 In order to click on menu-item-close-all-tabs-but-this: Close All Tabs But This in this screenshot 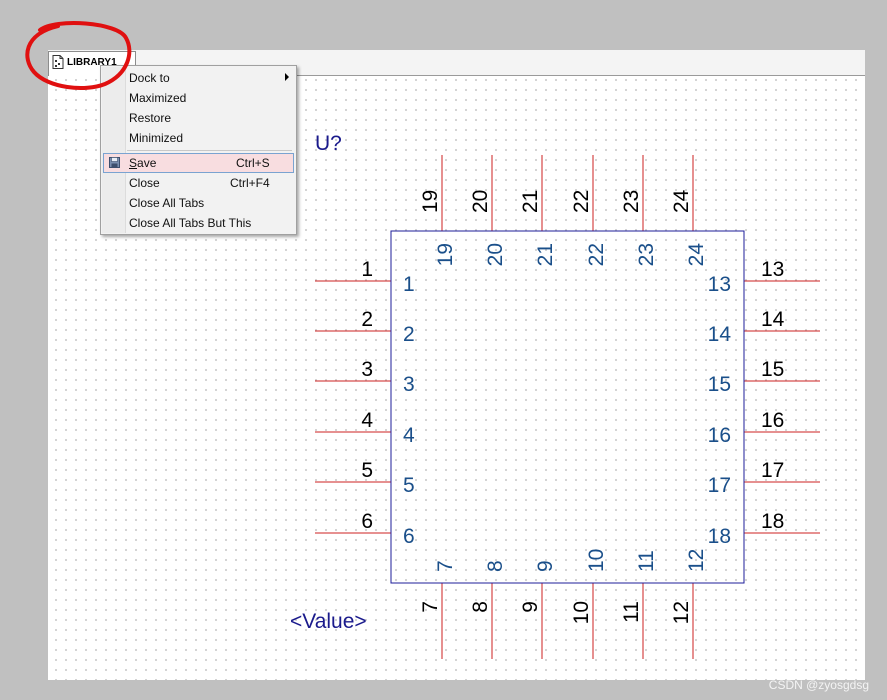, I will do `click(198, 222)`.